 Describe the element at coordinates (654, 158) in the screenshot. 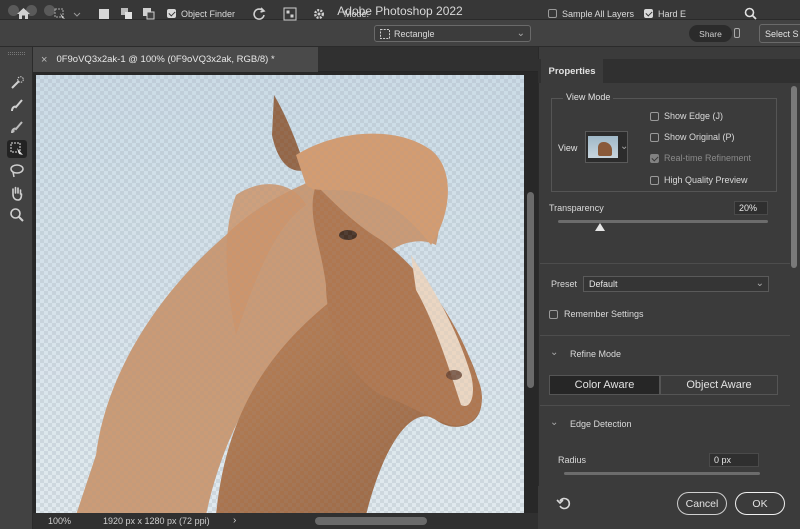

I see `realtime-refinement-checkbox` at that location.